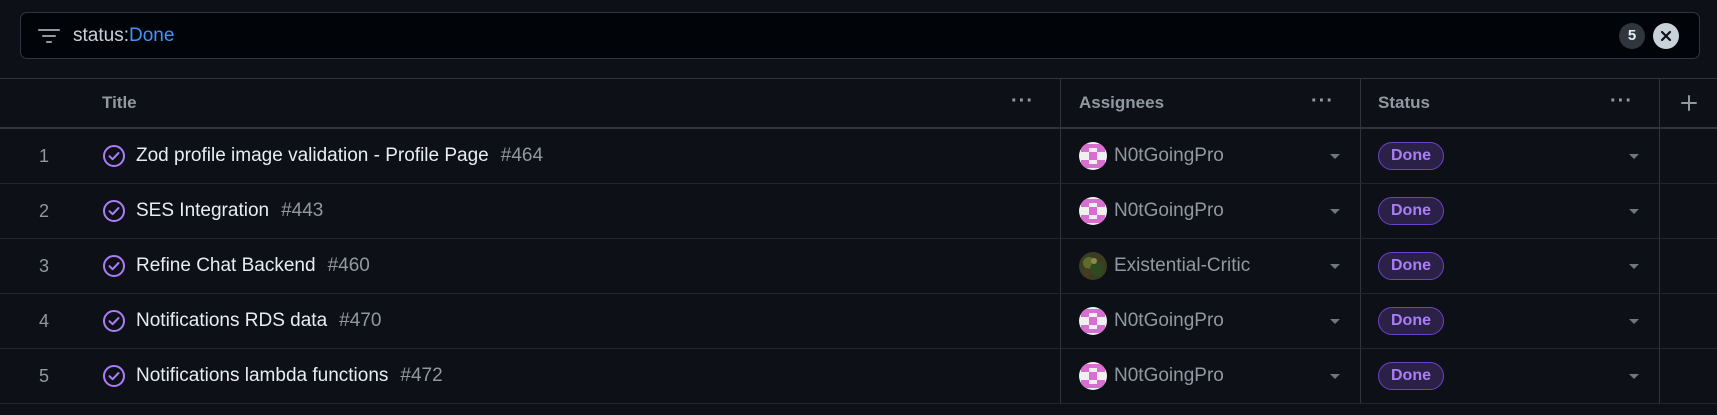  I want to click on issue-title-link: Notifications lambda functions, so click(262, 376).